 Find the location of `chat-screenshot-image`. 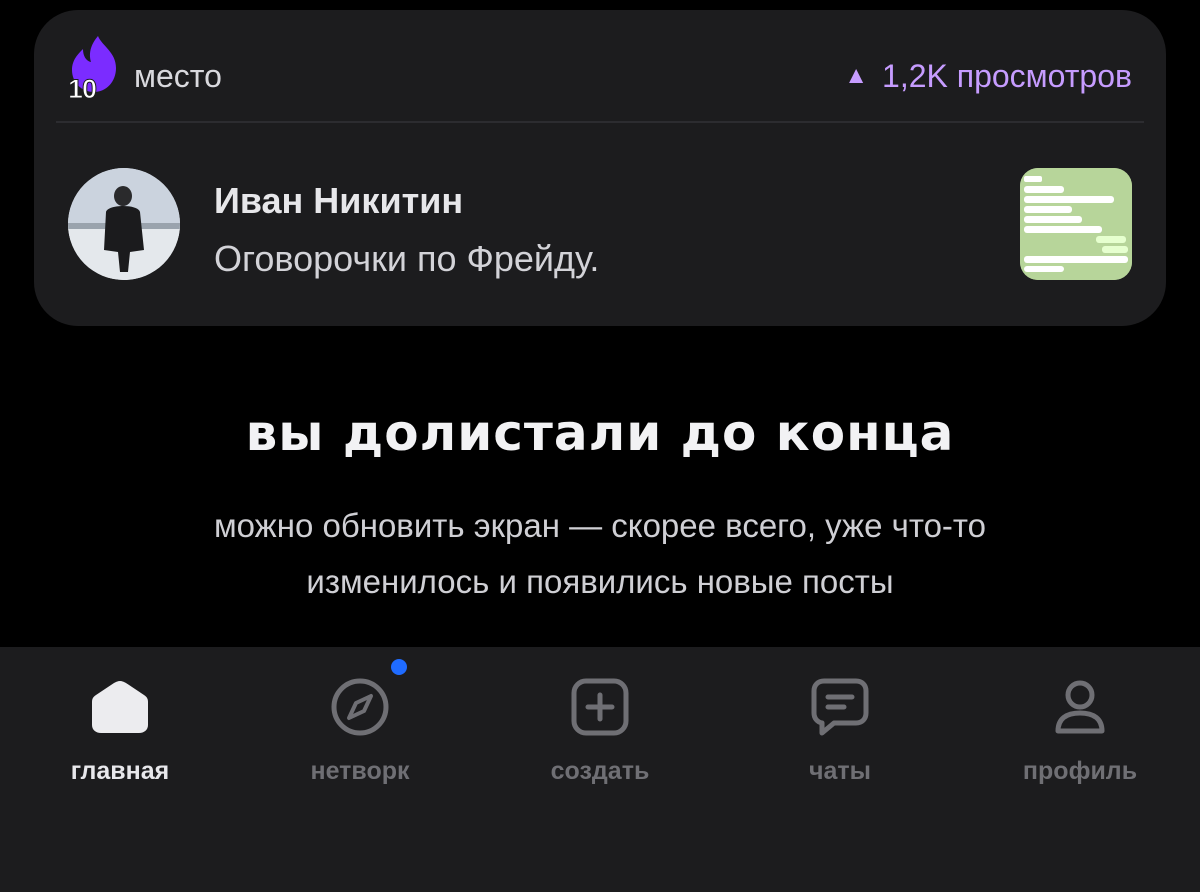

chat-screenshot-image is located at coordinates (1076, 224).